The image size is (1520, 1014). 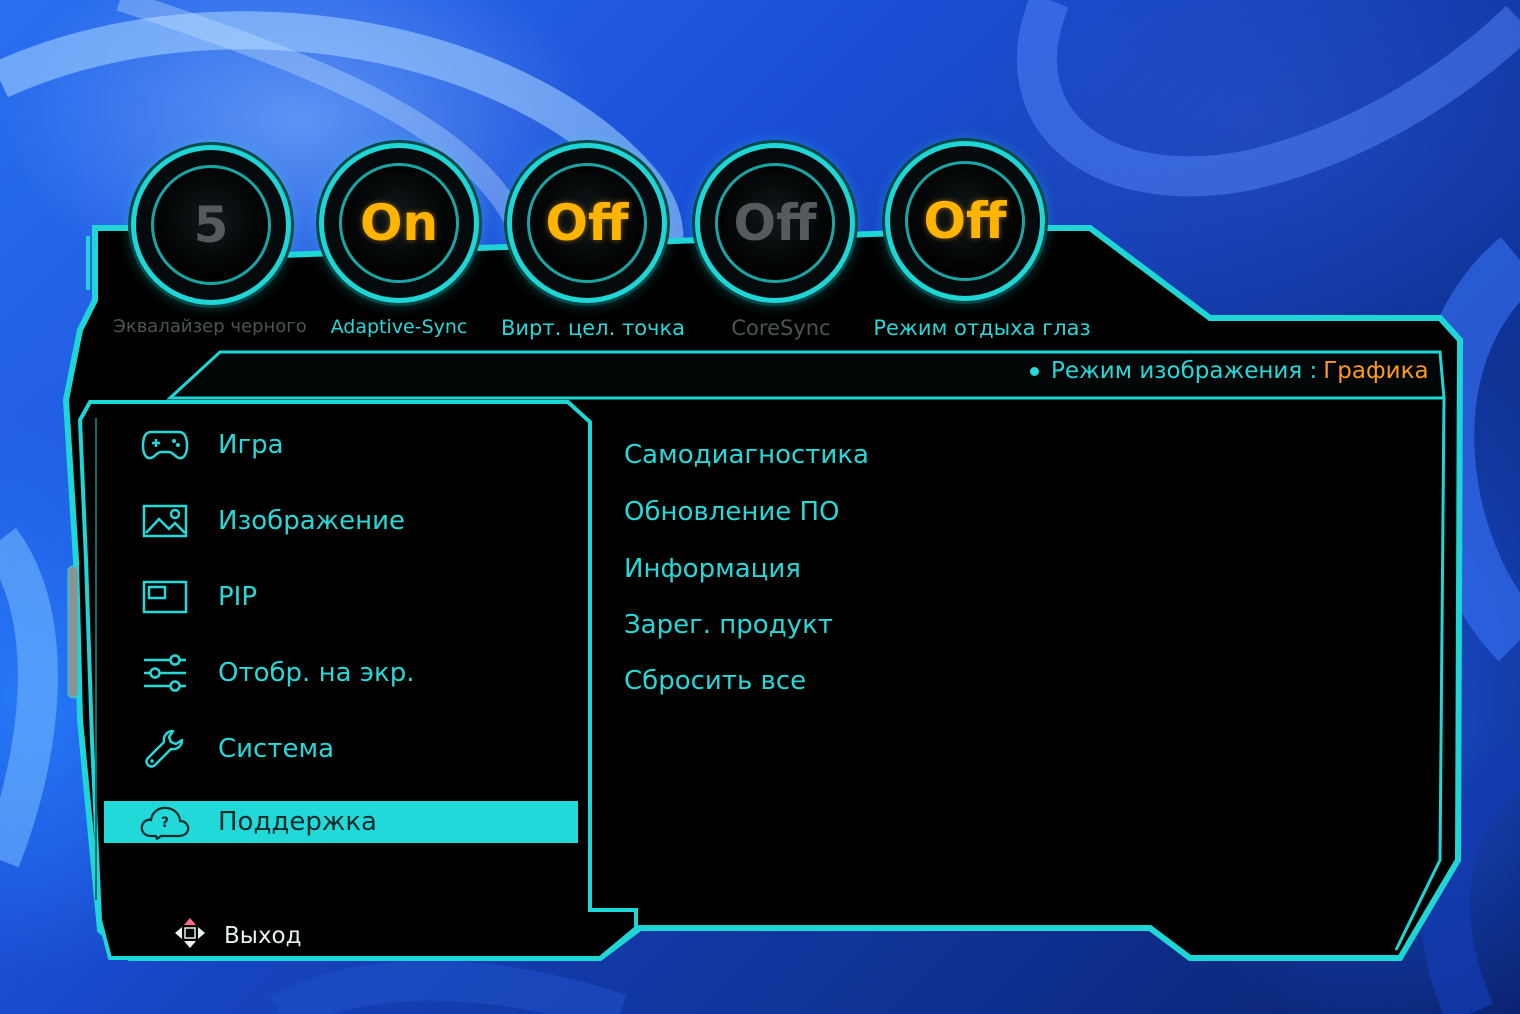 What do you see at coordinates (712, 569) in the screenshot?
I see `submenu-item-information: Информация` at bounding box center [712, 569].